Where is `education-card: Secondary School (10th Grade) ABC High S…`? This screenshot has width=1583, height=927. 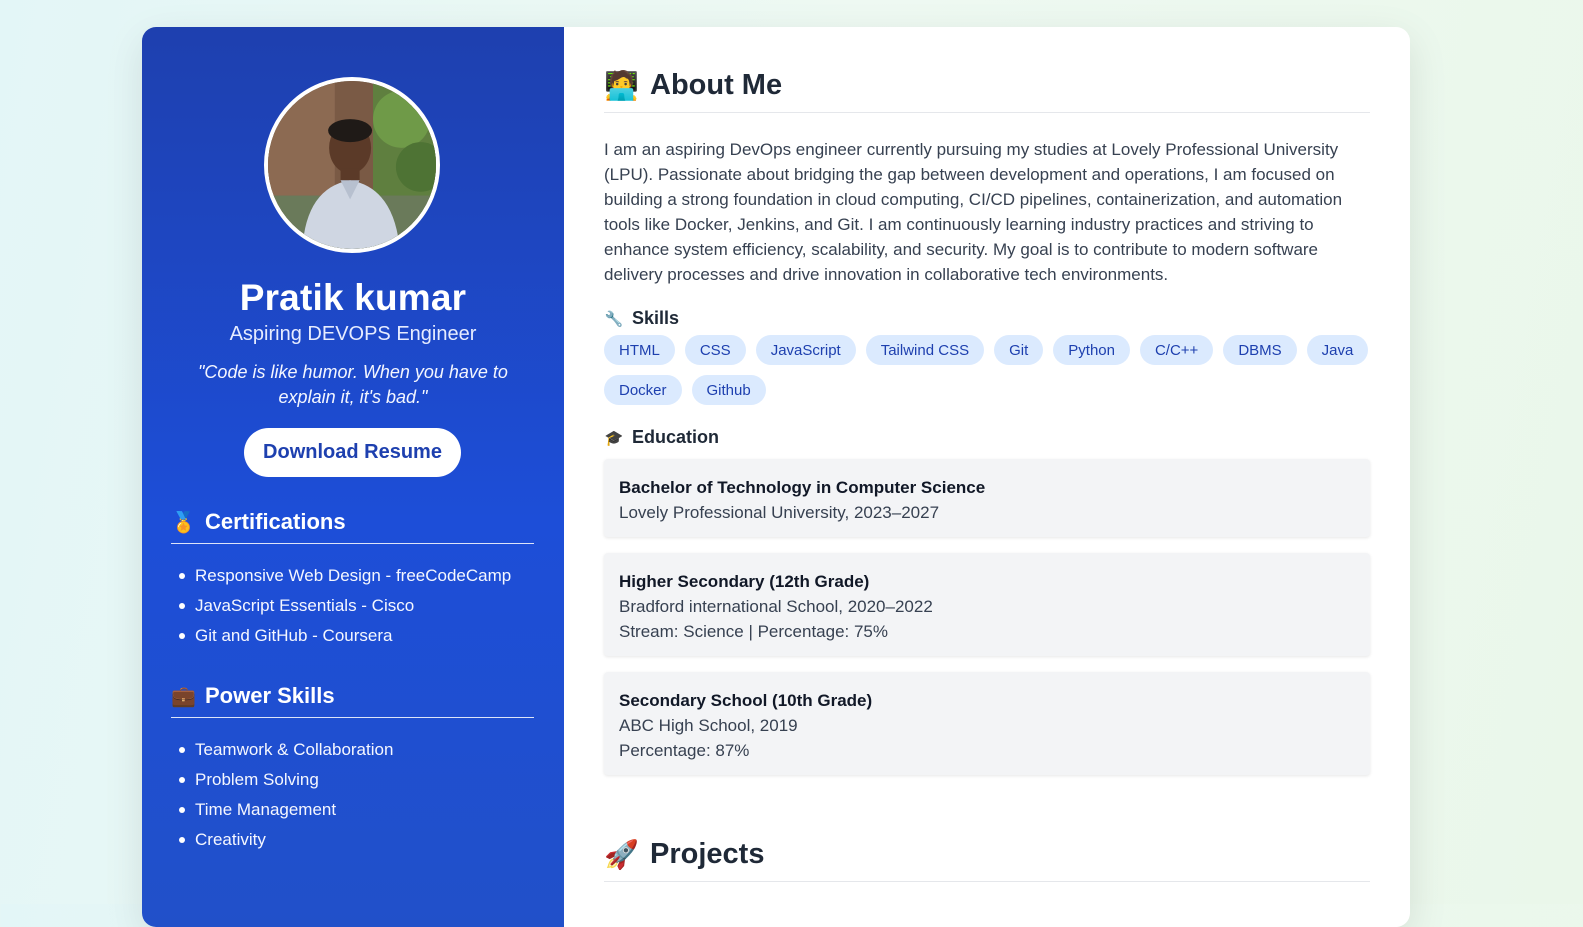 education-card: Secondary School (10th Grade) ABC High S… is located at coordinates (987, 723).